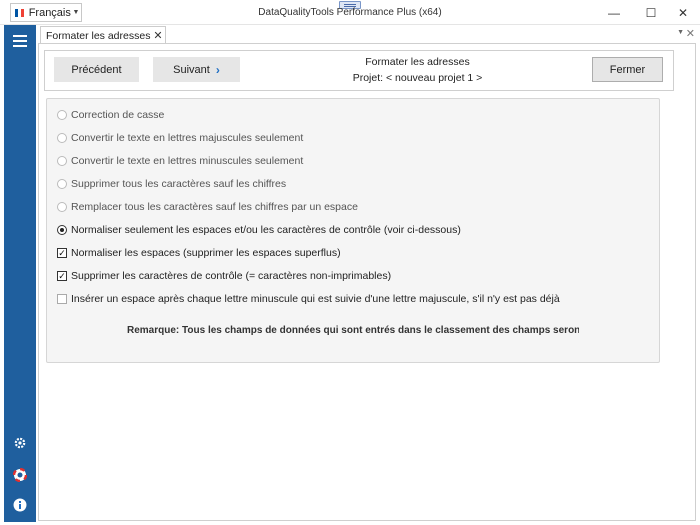 The width and height of the screenshot is (700, 525). I want to click on chevron-right-icon: ›, so click(217, 69).